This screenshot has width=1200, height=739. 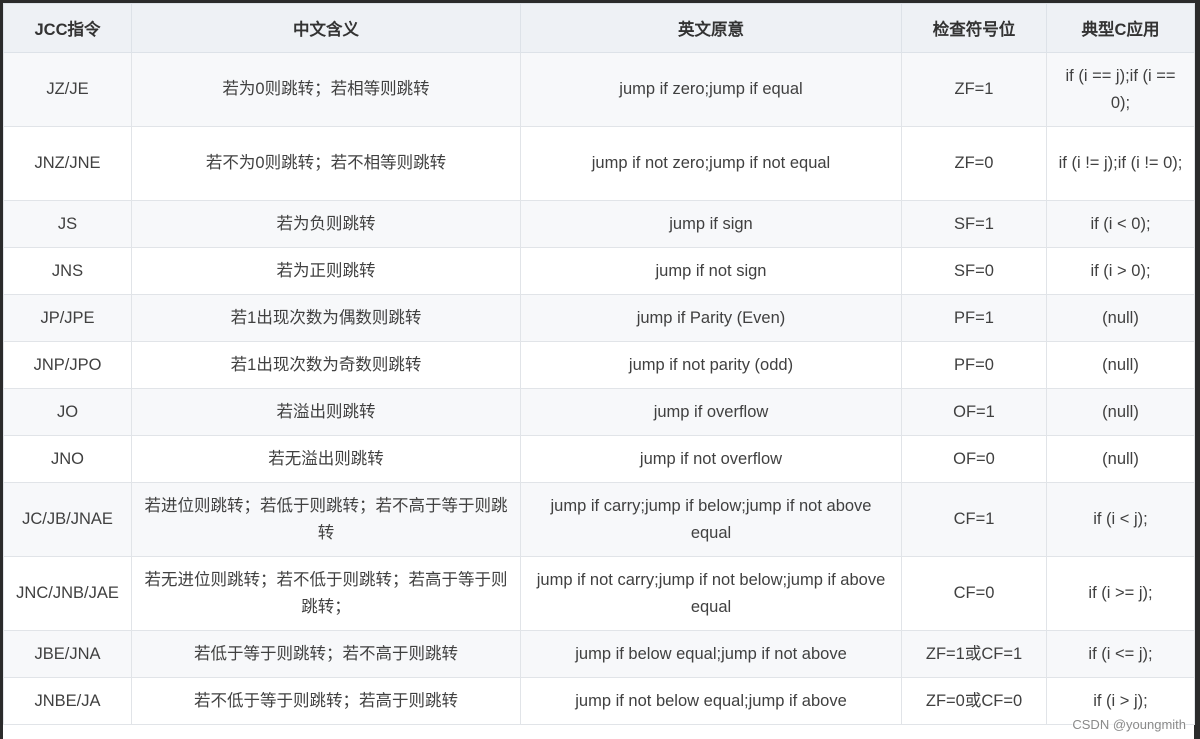 I want to click on table-header-row: JCC指令 中文含义 英文原意 检查符号位 典型C应用, so click(x=599, y=28).